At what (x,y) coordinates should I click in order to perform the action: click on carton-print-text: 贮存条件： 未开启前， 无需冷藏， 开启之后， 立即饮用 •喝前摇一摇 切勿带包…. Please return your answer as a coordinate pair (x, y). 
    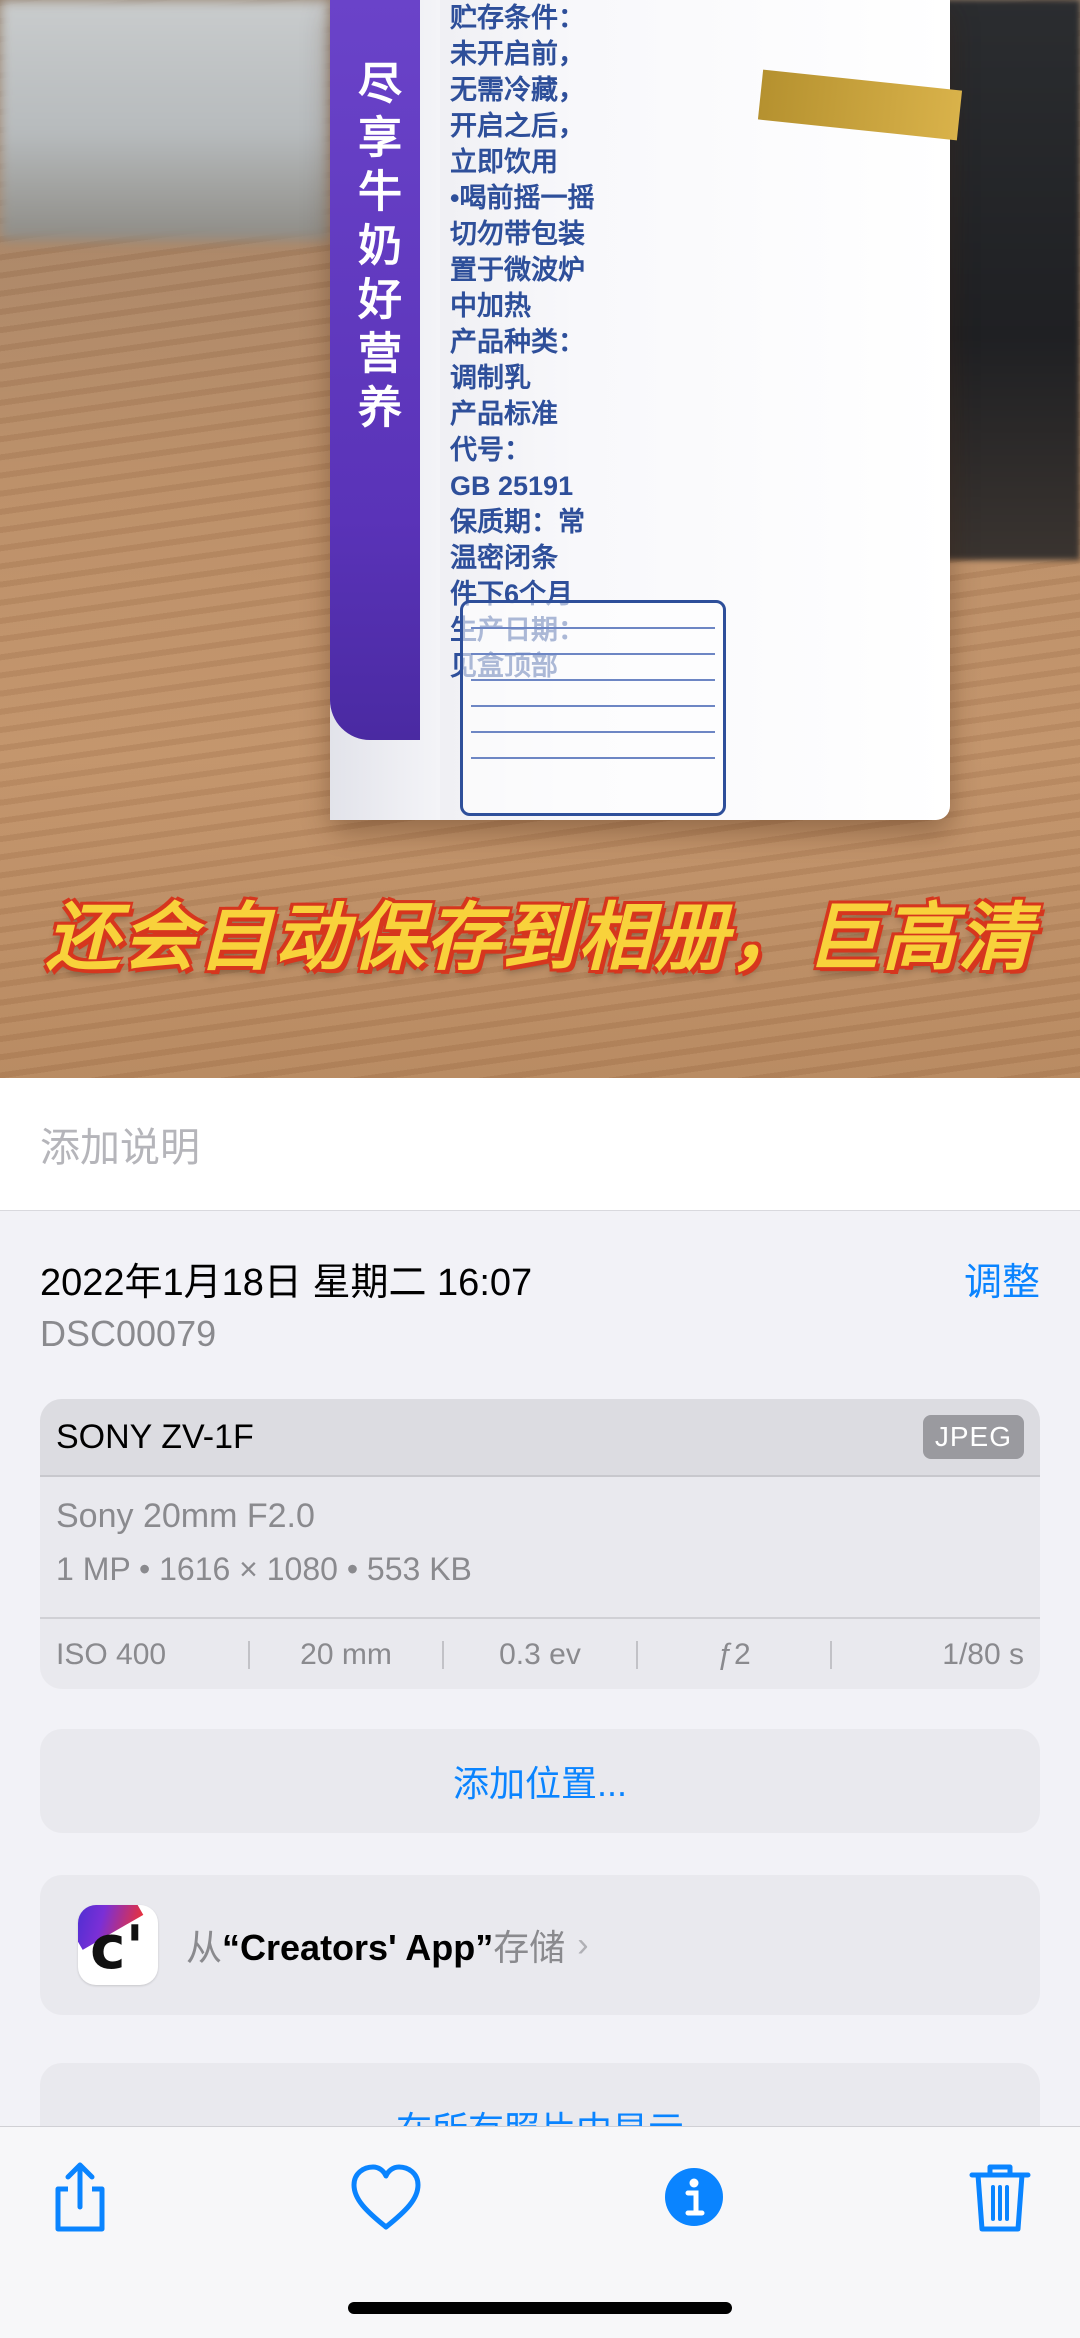
    Looking at the image, I should click on (522, 342).